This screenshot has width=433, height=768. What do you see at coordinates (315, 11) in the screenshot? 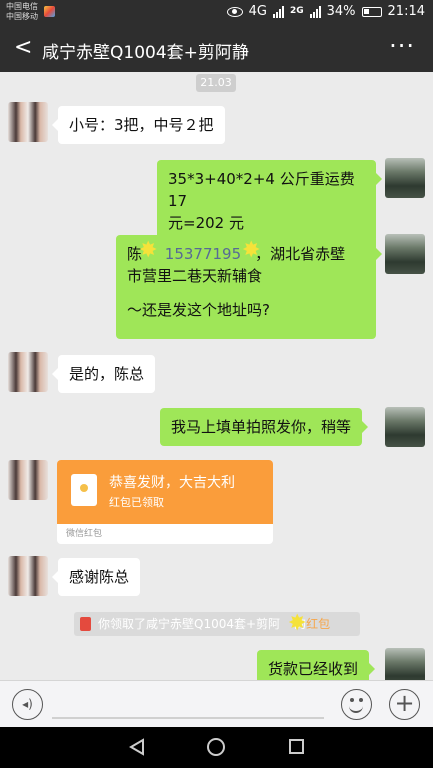
I see `signal-bars-2-icon` at bounding box center [315, 11].